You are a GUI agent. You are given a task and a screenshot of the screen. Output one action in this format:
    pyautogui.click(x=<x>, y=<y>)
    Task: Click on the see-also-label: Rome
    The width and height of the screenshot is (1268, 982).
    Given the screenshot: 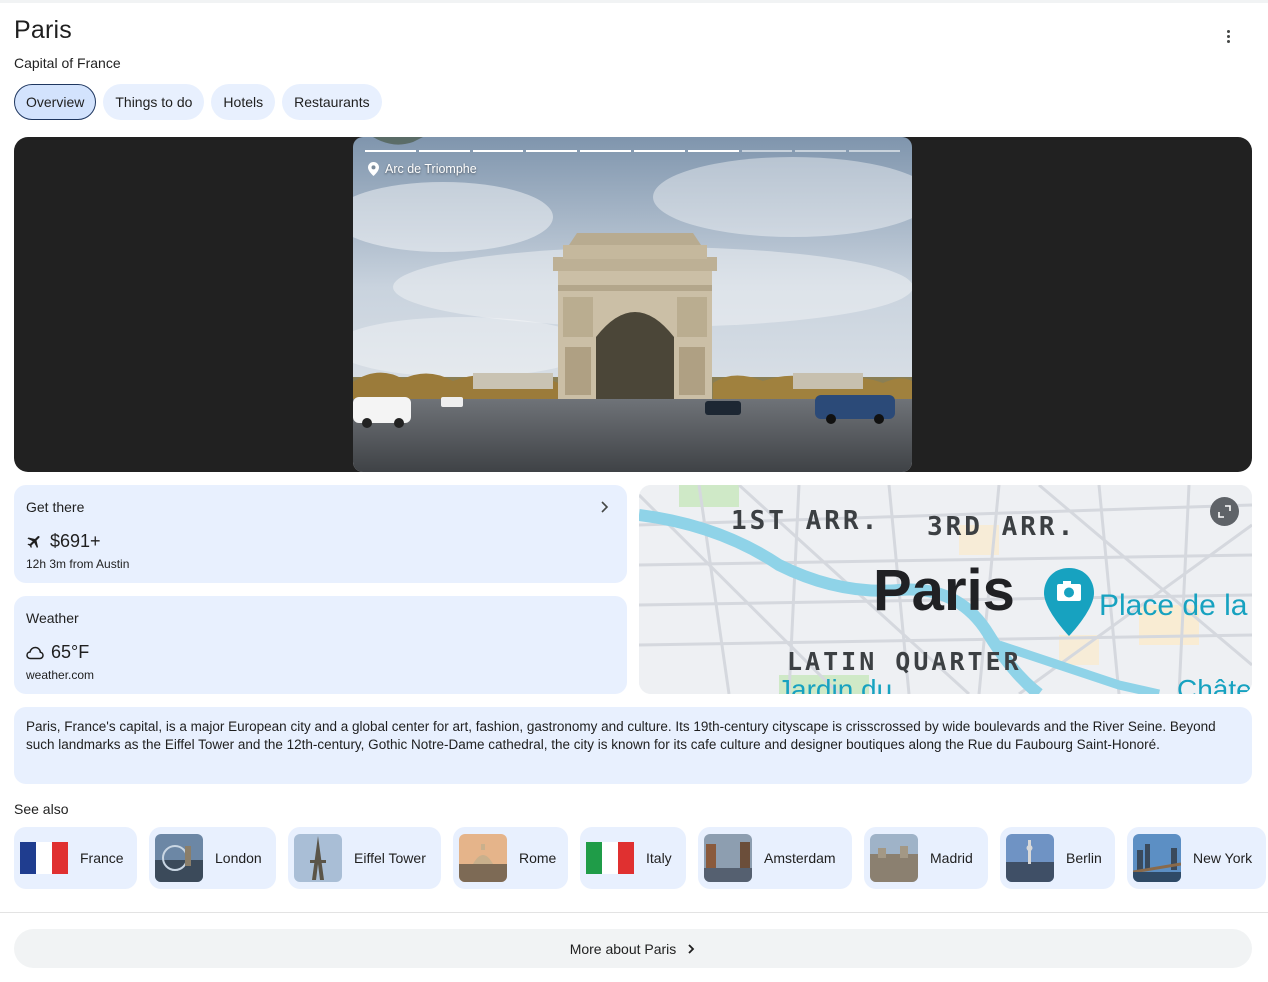 What is the action you would take?
    pyautogui.click(x=538, y=858)
    